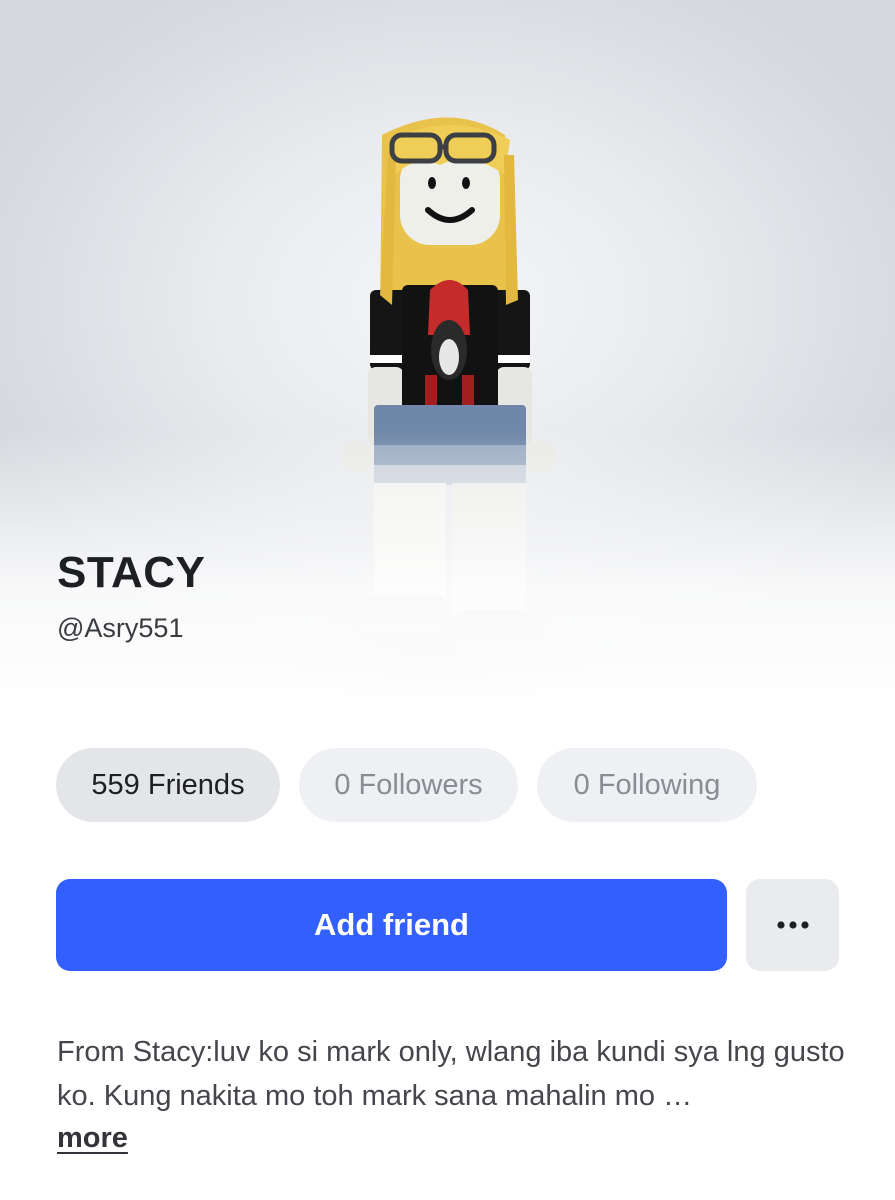 This screenshot has height=1200, width=895. I want to click on following-stat-button: 0 Following, so click(647, 785).